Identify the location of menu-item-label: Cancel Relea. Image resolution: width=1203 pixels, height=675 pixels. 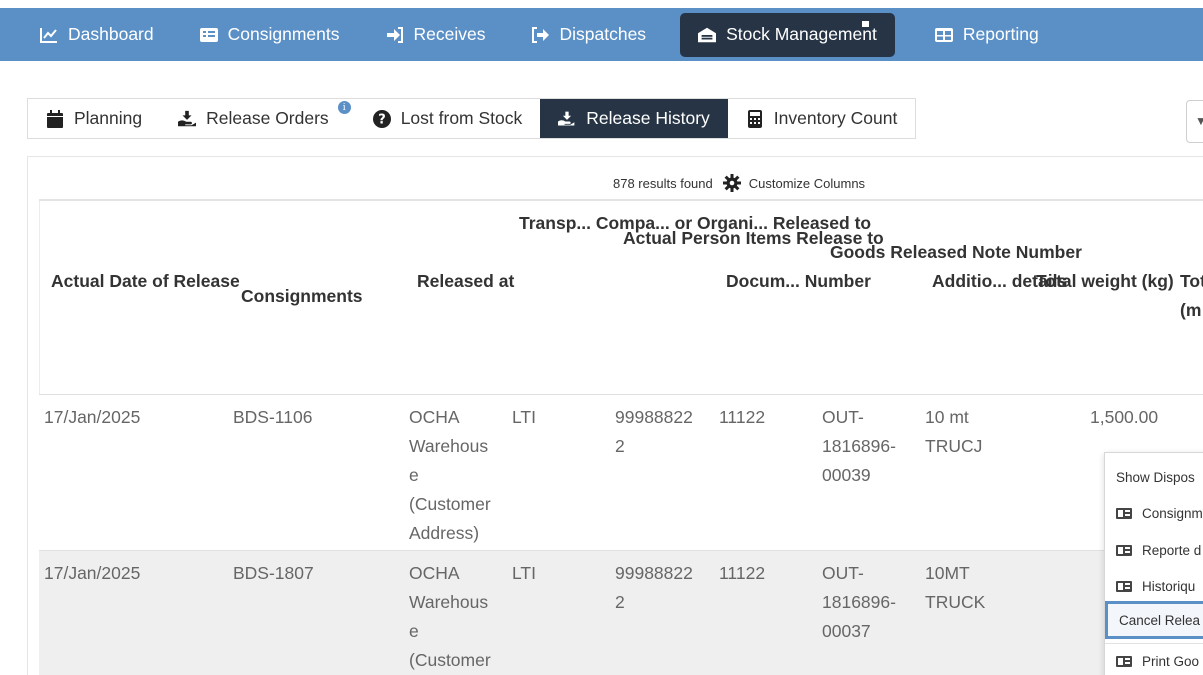
(1160, 620).